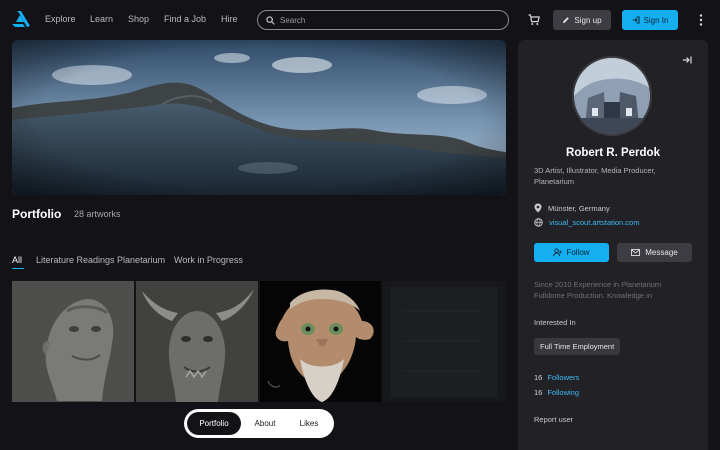 Image resolution: width=720 pixels, height=450 pixels. I want to click on segment-likes: Likes, so click(309, 423).